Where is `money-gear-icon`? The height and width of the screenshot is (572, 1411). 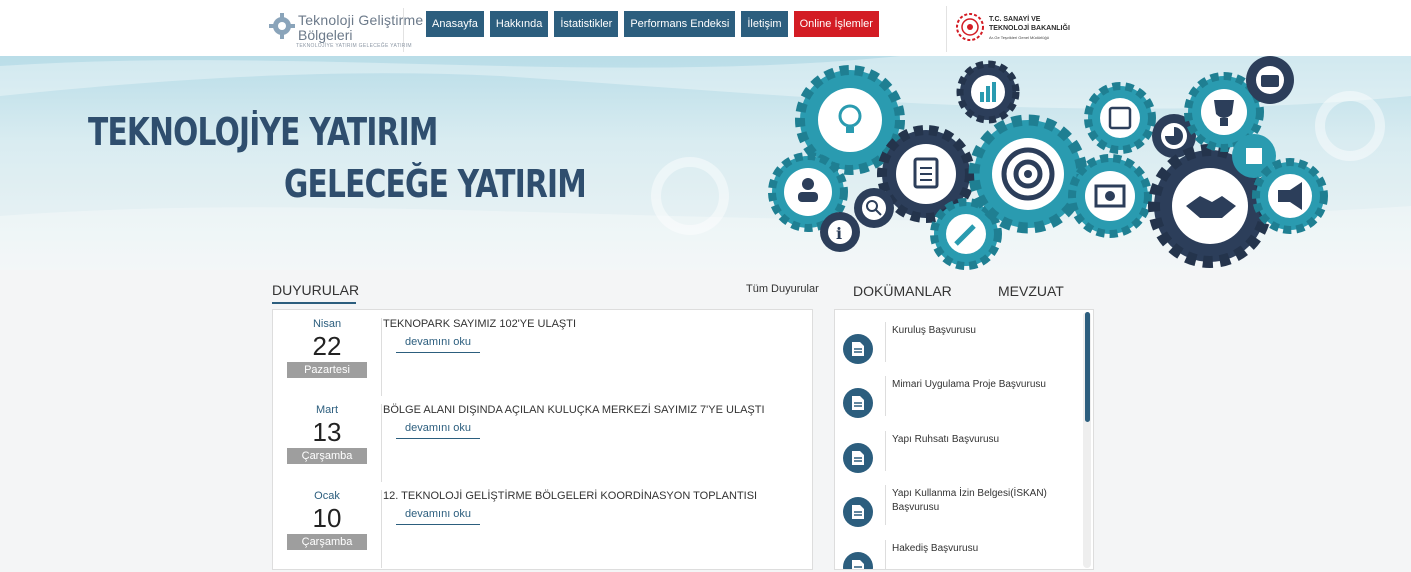 money-gear-icon is located at coordinates (1110, 196).